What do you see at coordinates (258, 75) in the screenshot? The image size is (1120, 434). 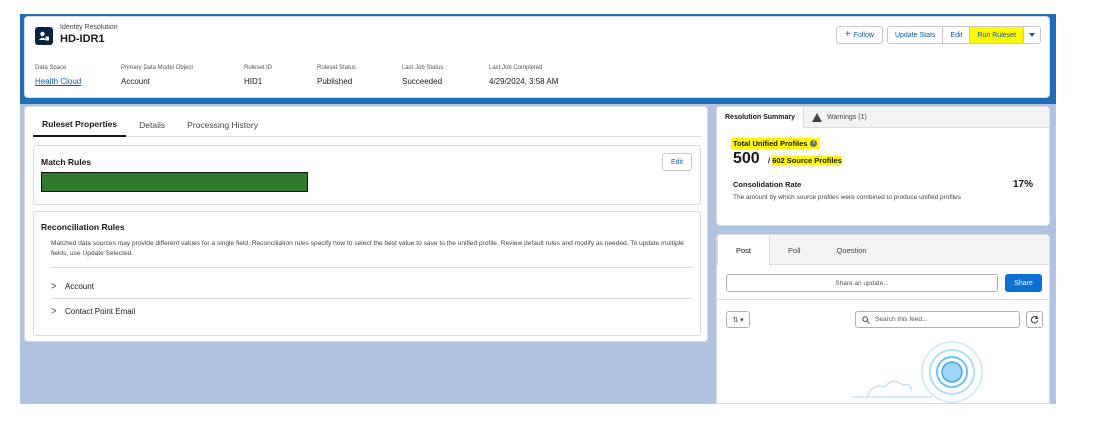 I see `field-ruleset-id: Ruleset ID HID1` at bounding box center [258, 75].